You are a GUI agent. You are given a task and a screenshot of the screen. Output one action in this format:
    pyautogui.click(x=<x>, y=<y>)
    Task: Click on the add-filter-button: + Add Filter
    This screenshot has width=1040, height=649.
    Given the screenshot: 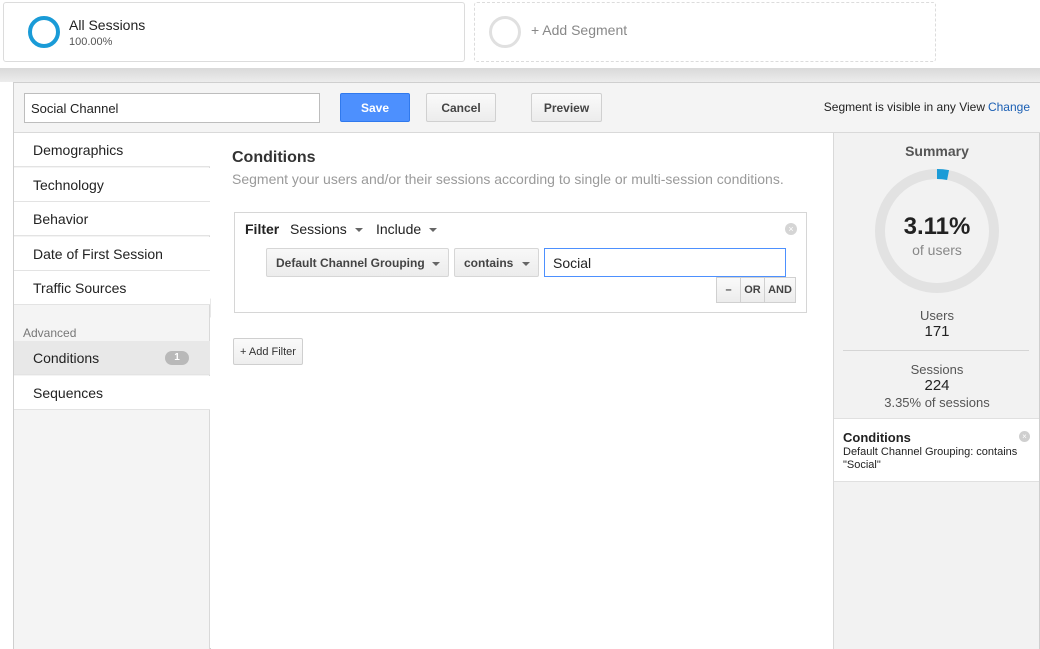 What is the action you would take?
    pyautogui.click(x=268, y=351)
    